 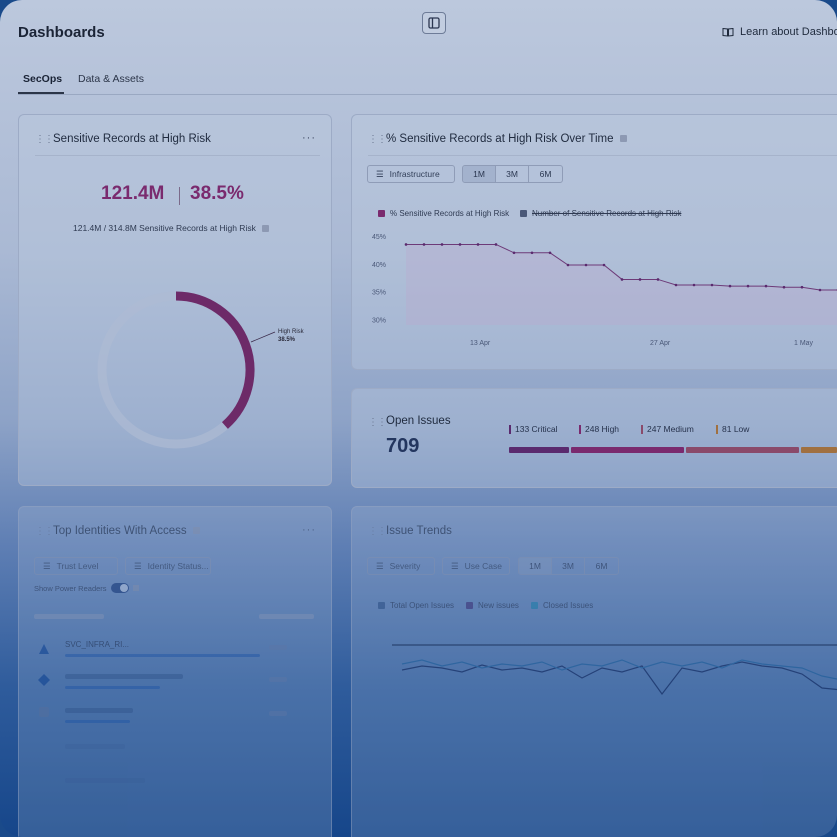 I want to click on legend-item-new: New issues, so click(x=492, y=605).